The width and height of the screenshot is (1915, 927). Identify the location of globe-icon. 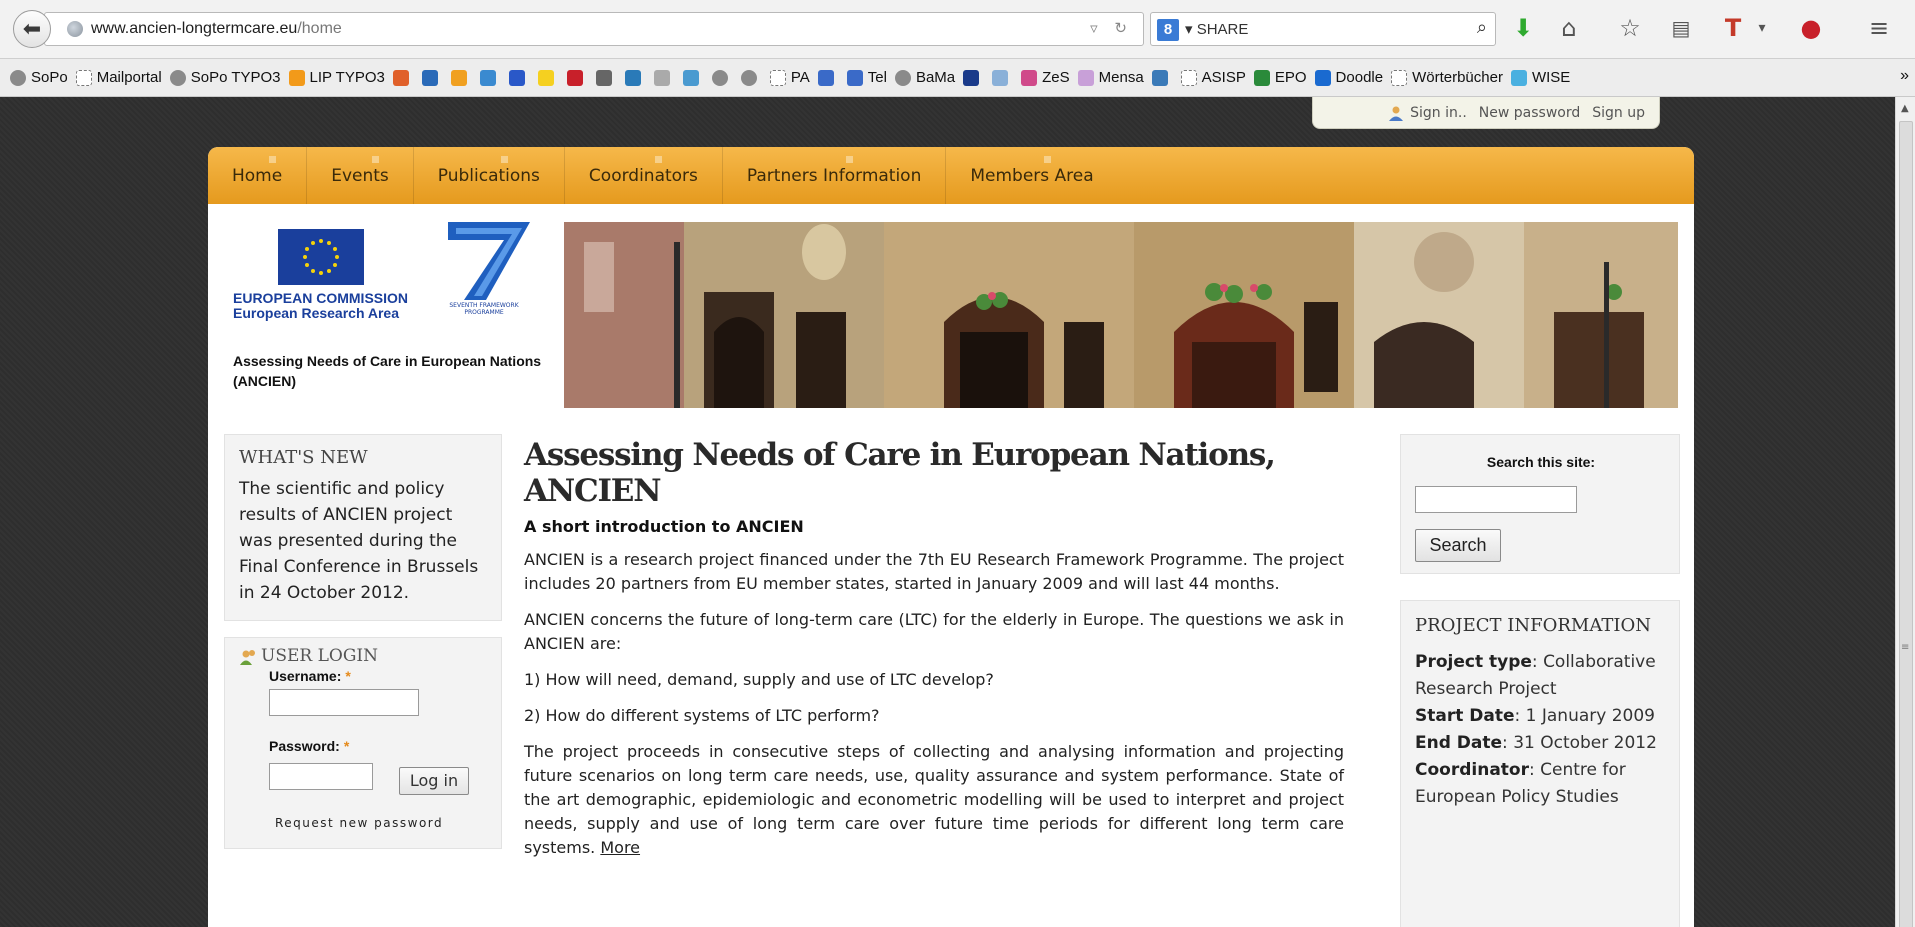
(75, 29).